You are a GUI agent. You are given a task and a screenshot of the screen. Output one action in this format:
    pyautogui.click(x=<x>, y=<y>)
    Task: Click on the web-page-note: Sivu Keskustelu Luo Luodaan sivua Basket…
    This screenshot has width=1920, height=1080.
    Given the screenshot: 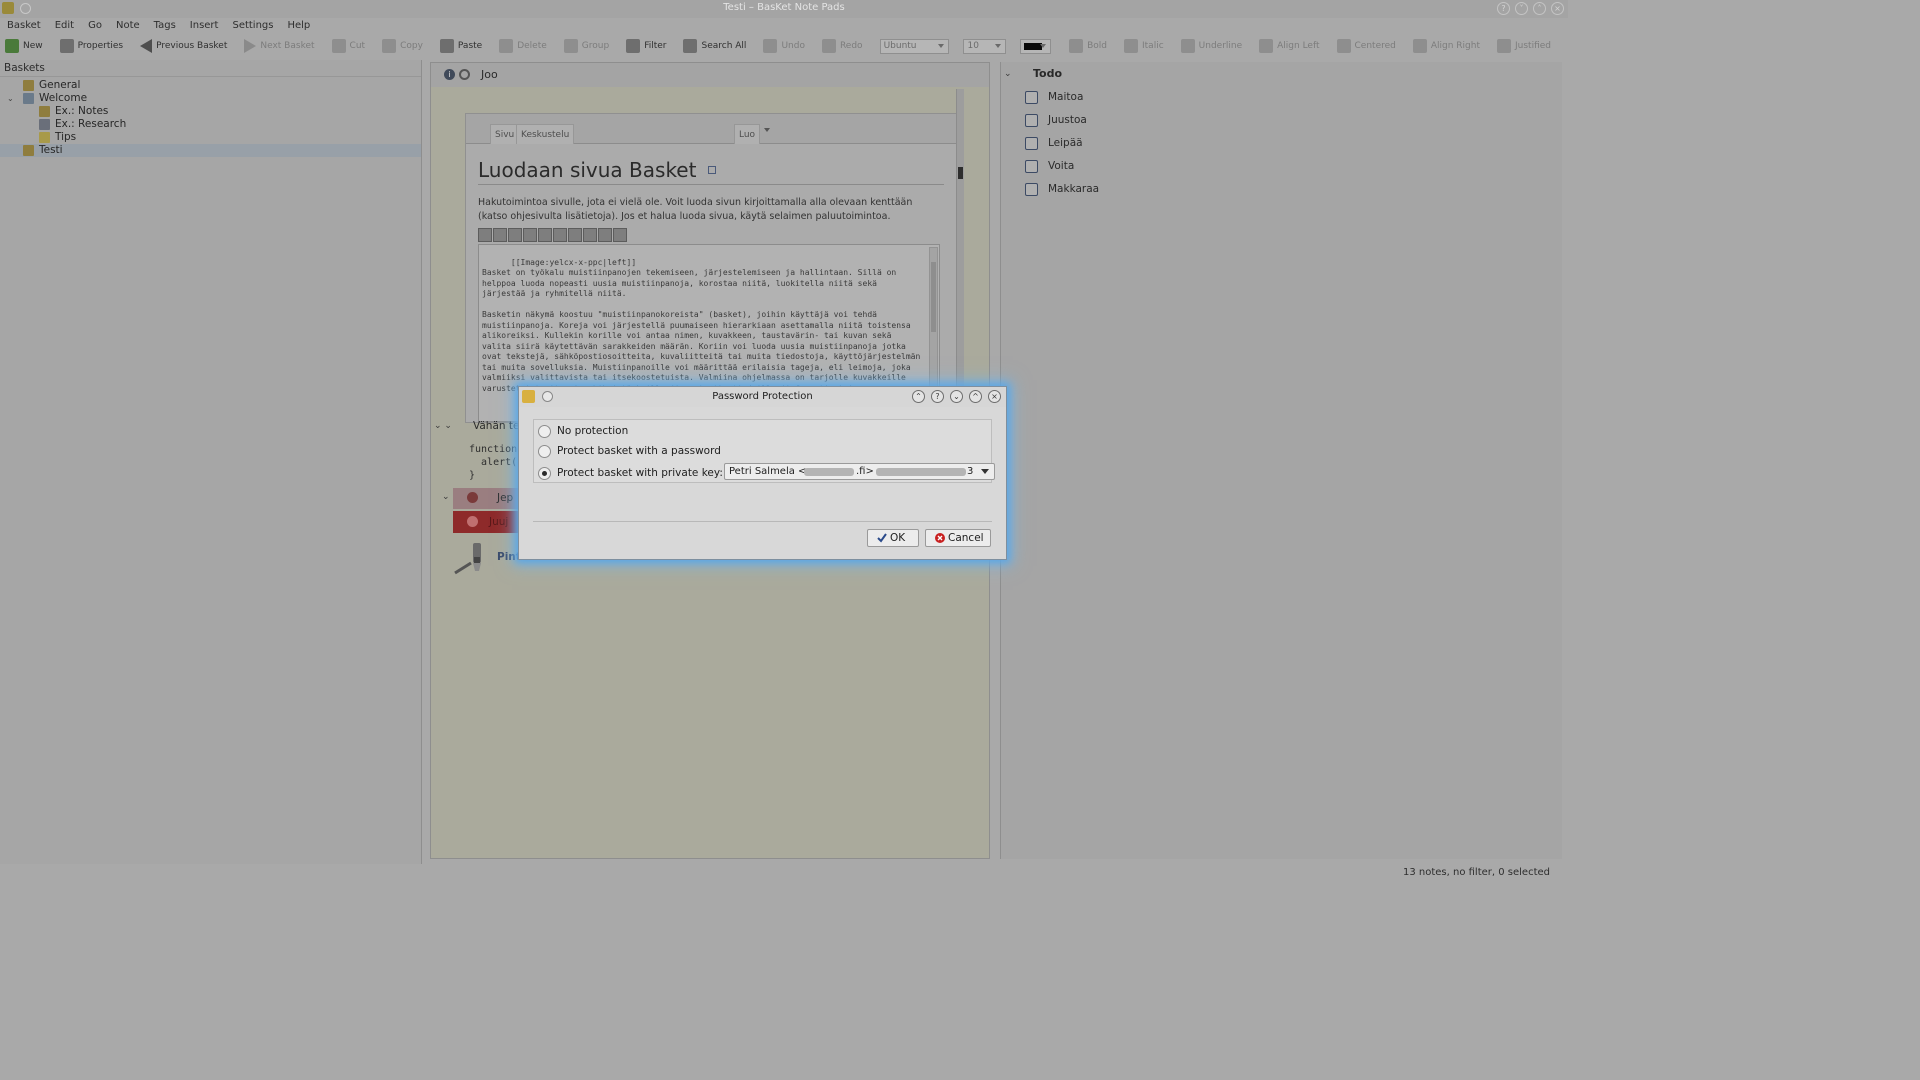 What is the action you would take?
    pyautogui.click(x=711, y=268)
    